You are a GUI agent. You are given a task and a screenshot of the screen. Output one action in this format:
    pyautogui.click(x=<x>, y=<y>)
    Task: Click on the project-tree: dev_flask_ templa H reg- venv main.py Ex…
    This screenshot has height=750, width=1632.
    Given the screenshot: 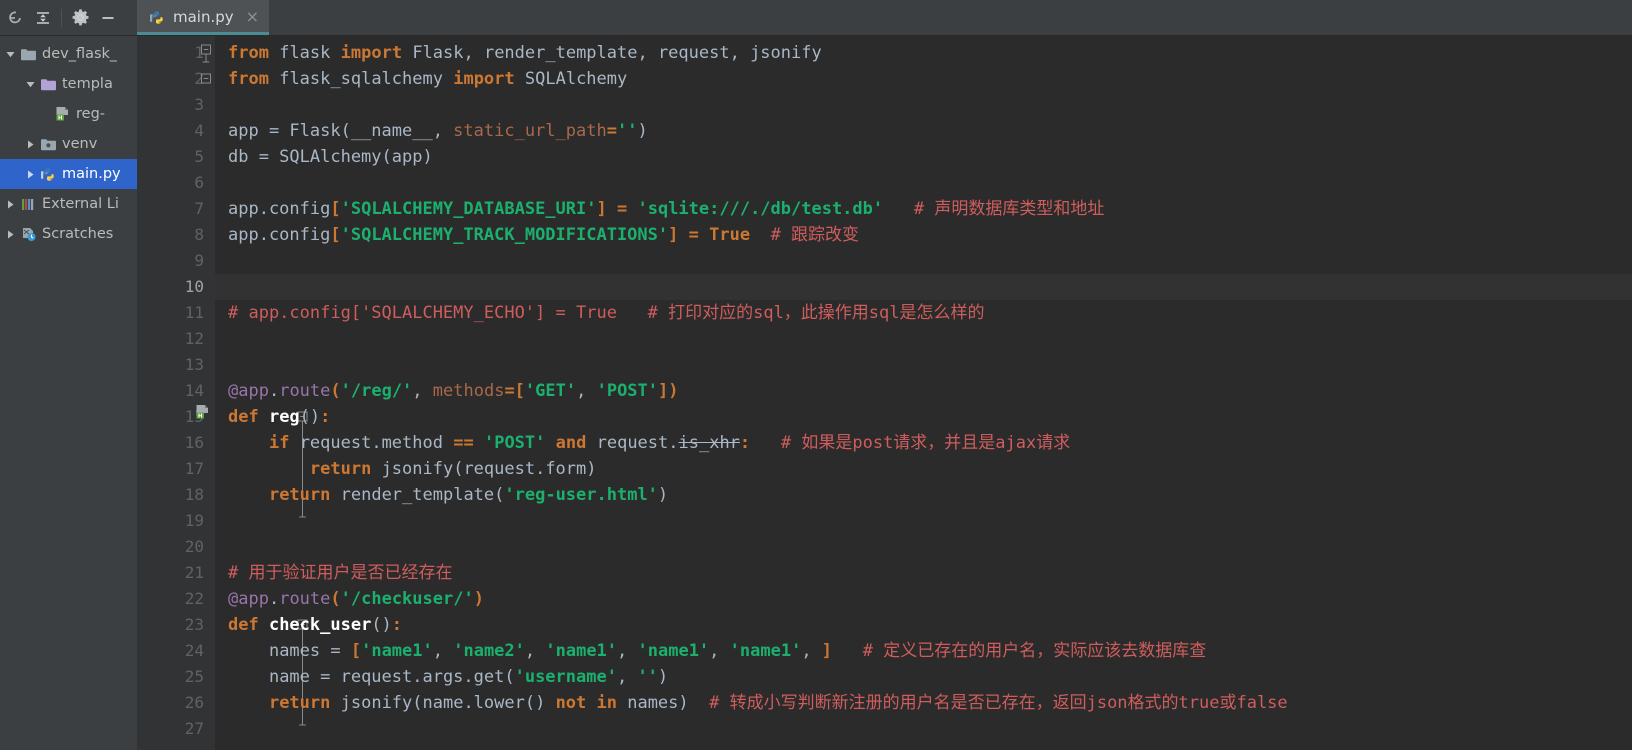 What is the action you would take?
    pyautogui.click(x=68, y=393)
    